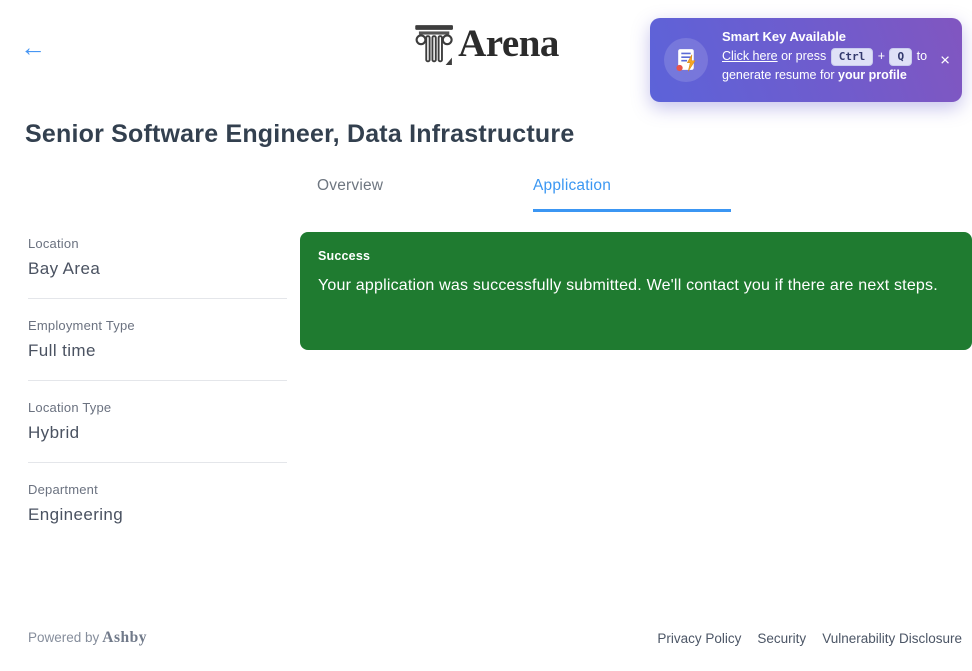  What do you see at coordinates (70, 407) in the screenshot?
I see `detail-label: Location Type` at bounding box center [70, 407].